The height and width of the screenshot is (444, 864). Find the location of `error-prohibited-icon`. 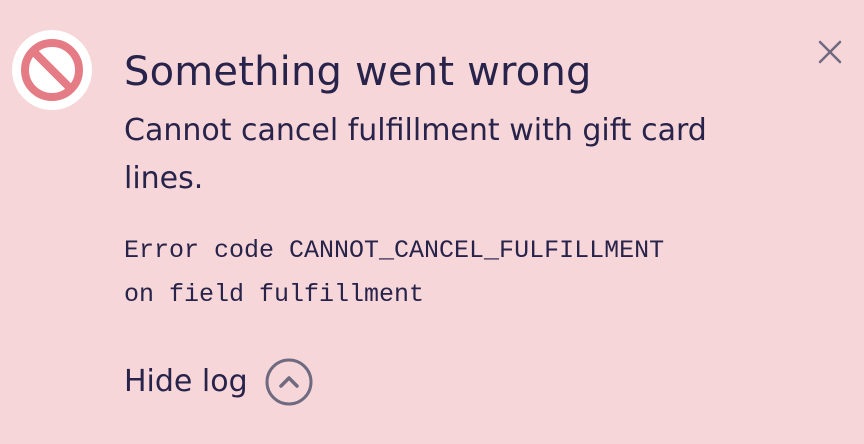

error-prohibited-icon is located at coordinates (52, 70).